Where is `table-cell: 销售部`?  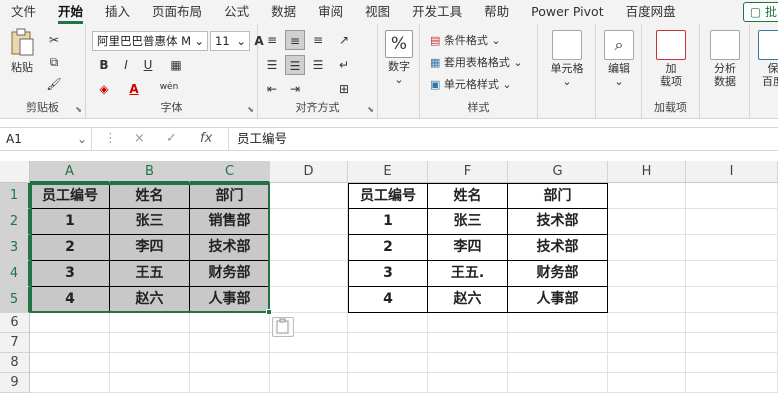 table-cell: 销售部 is located at coordinates (230, 222).